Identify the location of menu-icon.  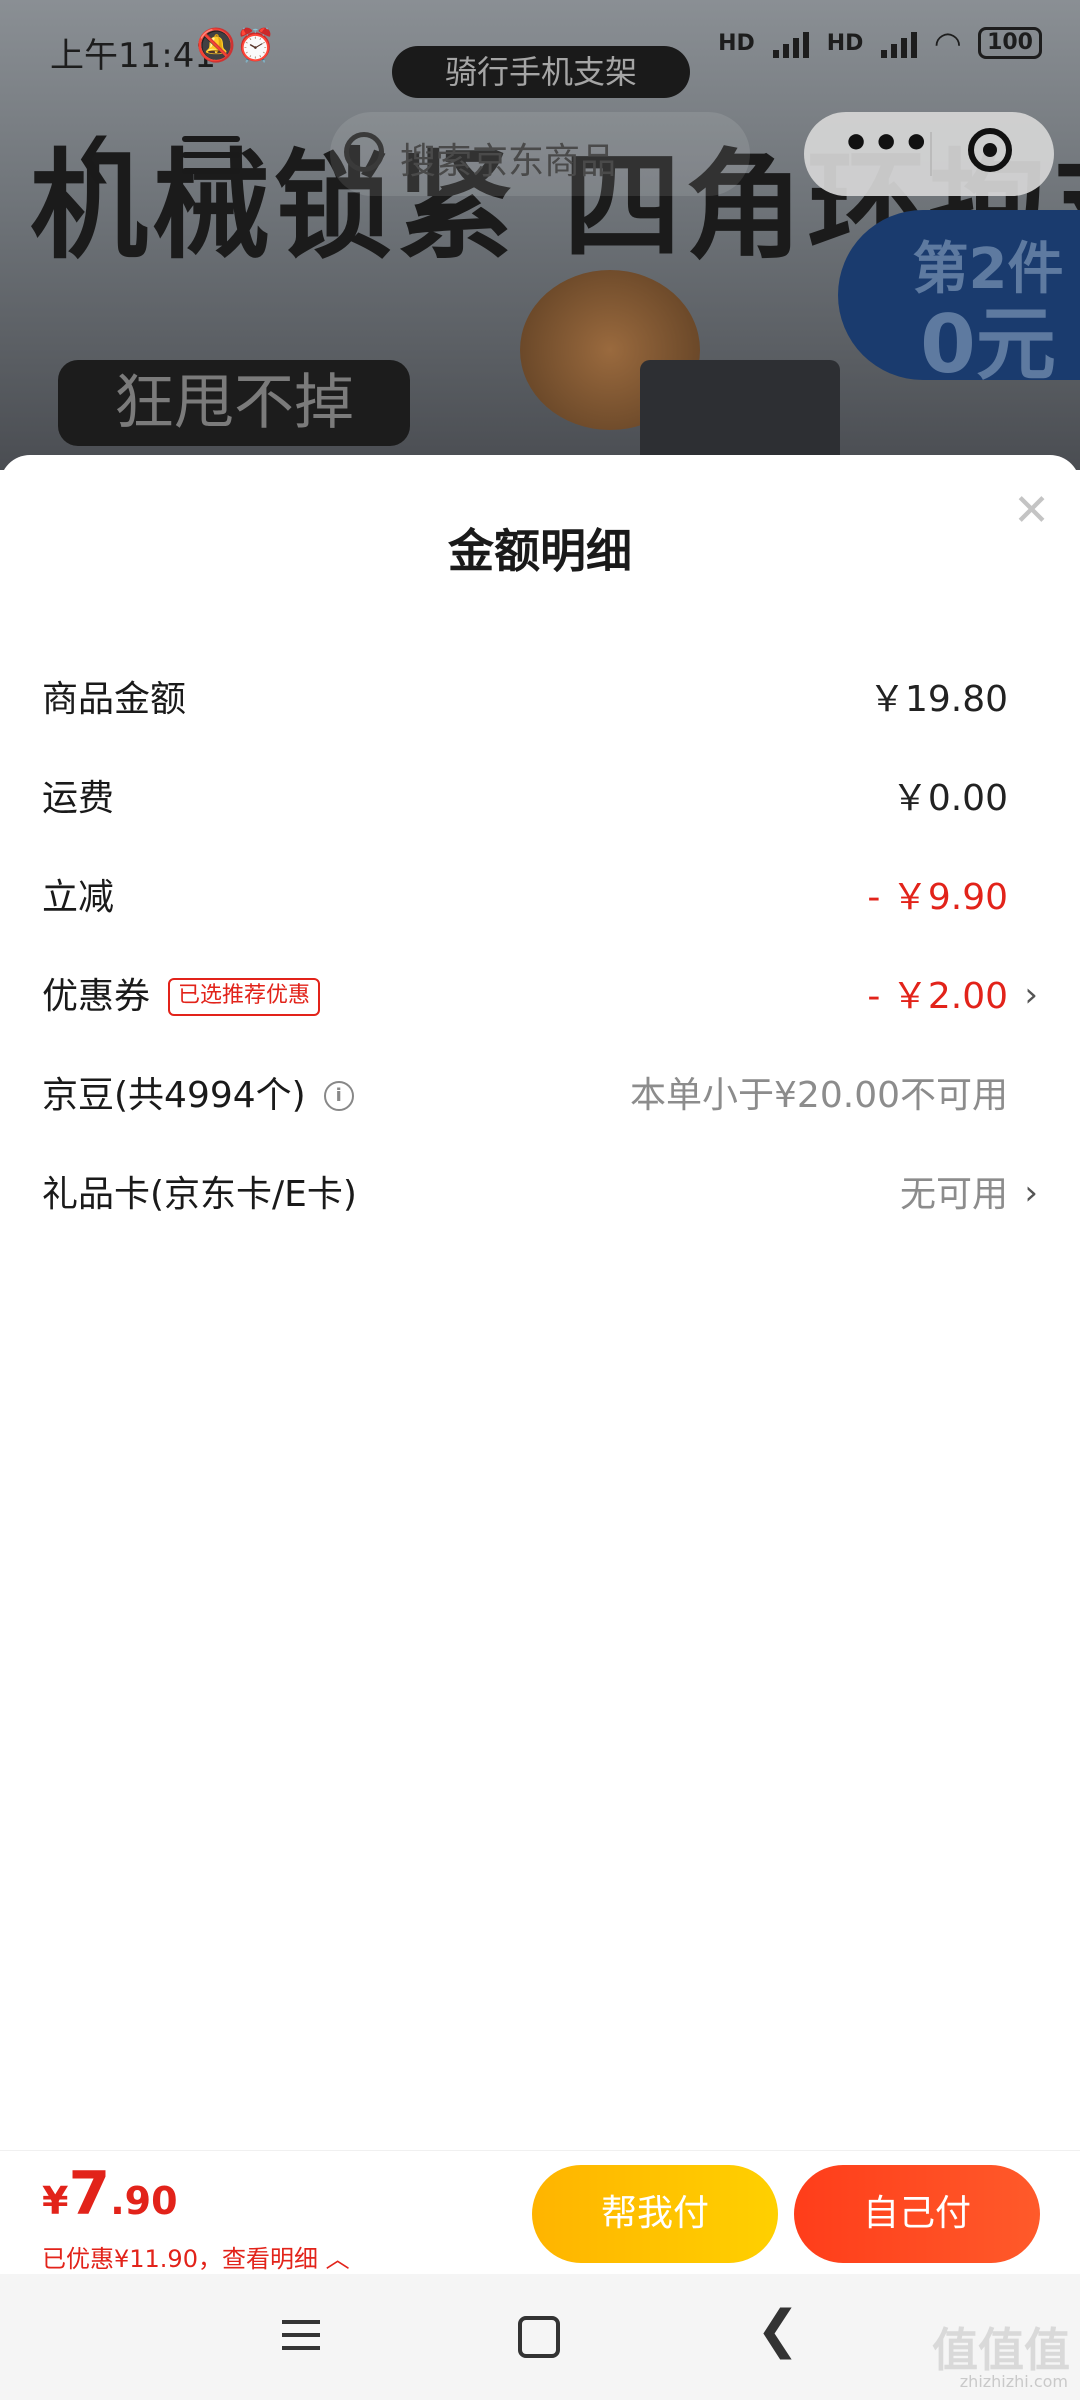
(211, 160).